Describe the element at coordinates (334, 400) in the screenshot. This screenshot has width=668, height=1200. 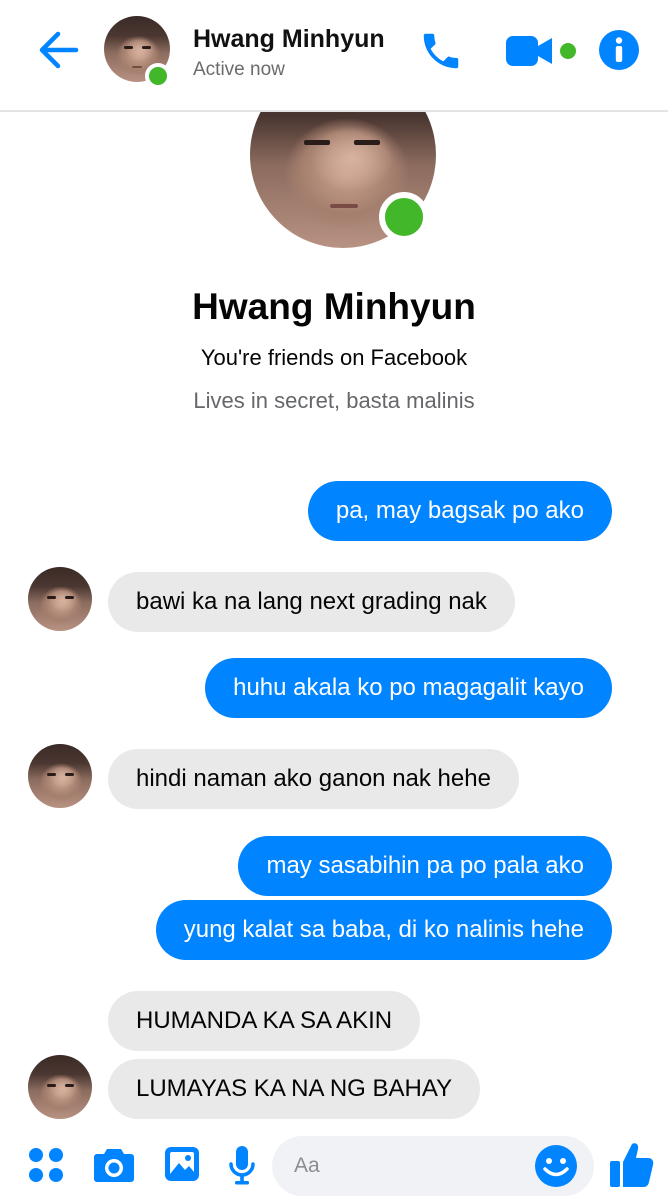
I see `profile-bio: Lives in secret, basta malinis` at that location.